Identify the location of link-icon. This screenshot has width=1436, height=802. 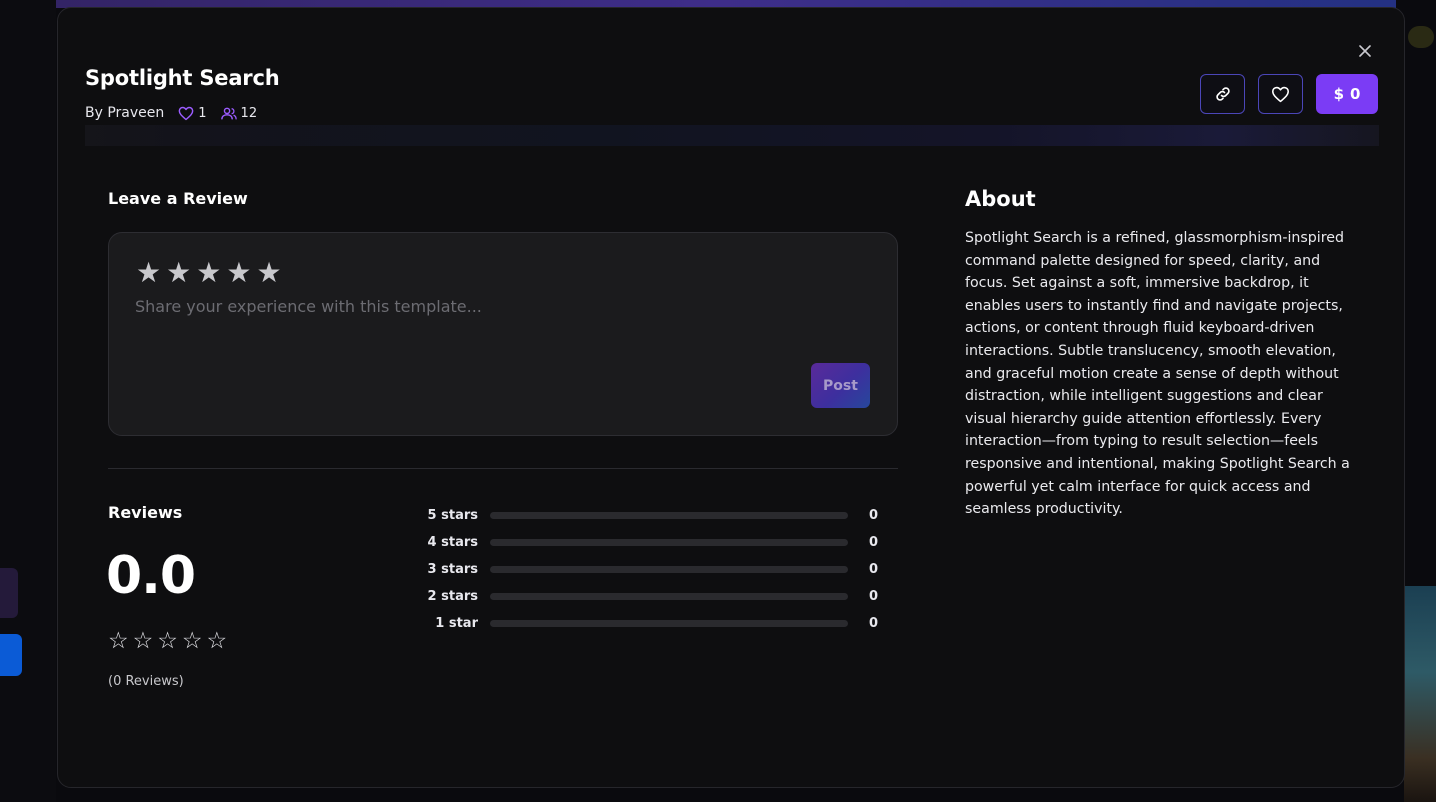
(1222, 94).